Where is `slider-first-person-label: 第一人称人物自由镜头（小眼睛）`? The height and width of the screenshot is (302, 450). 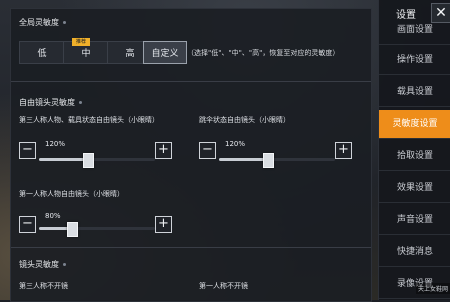
slider-first-person-label: 第一人称人物自由镜头（小眼睛） is located at coordinates (71, 194).